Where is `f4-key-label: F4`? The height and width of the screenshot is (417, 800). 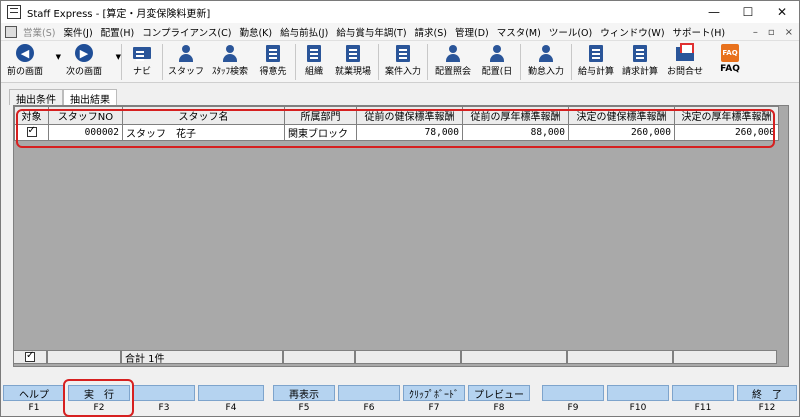 f4-key-label: F4 is located at coordinates (231, 408).